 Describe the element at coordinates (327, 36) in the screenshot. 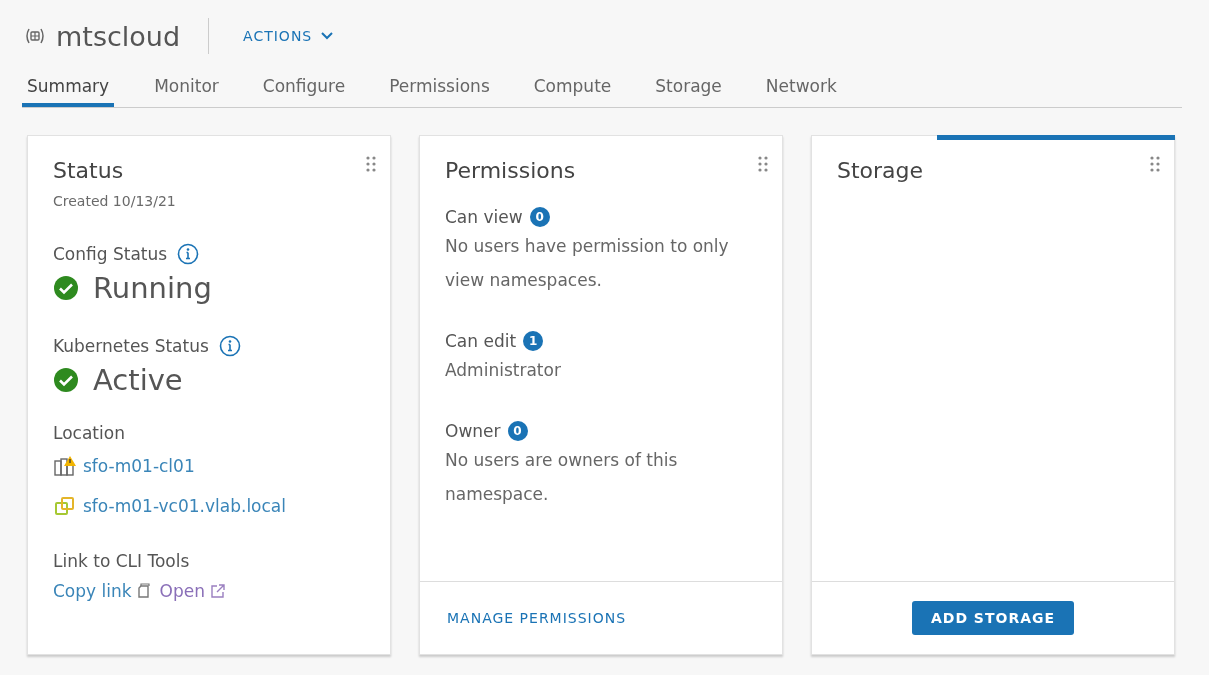

I see `chevron-down-icon` at that location.